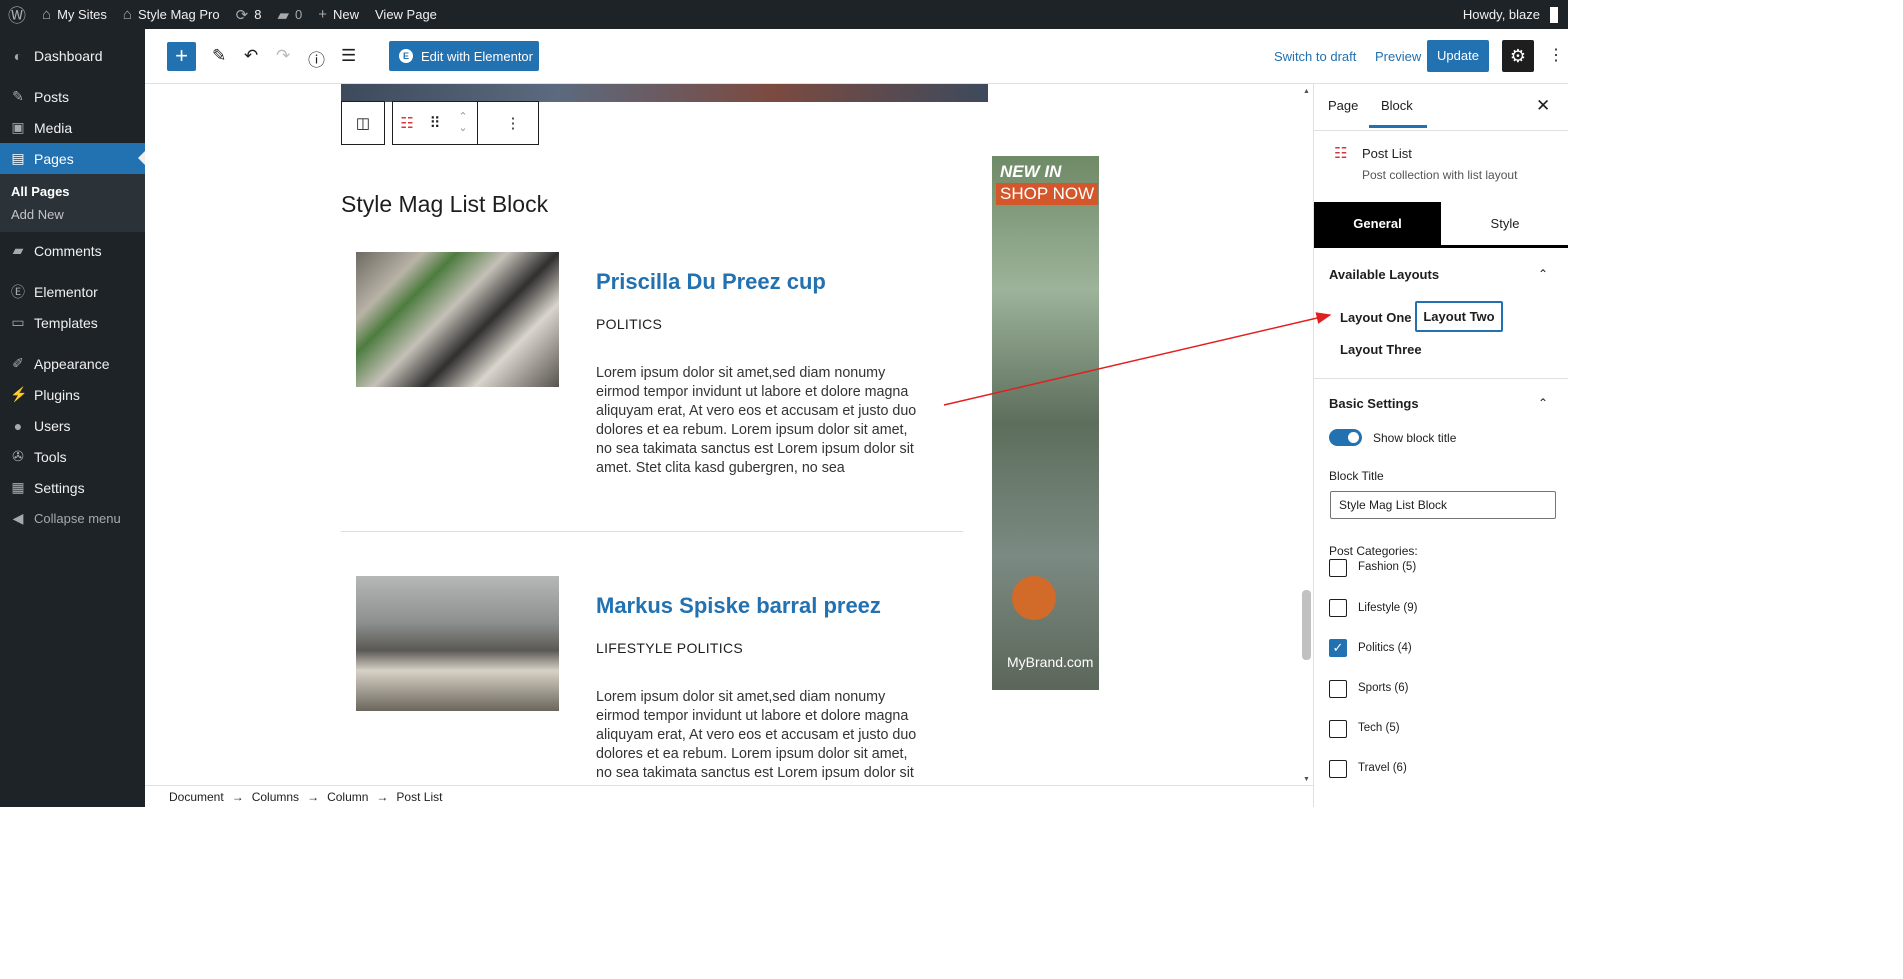 This screenshot has height=979, width=1903. I want to click on submenu-add-new: Add New, so click(72, 214).